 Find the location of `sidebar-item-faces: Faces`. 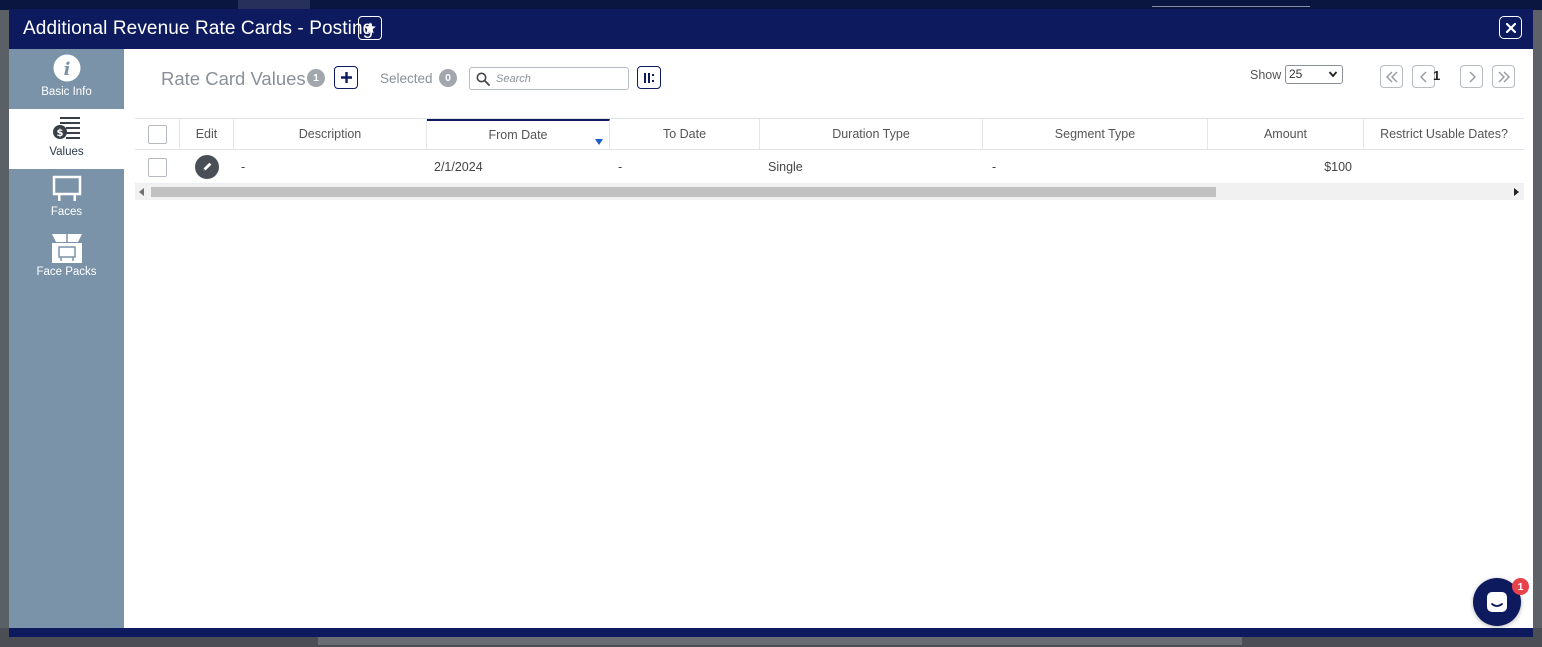

sidebar-item-faces: Faces is located at coordinates (66, 199).